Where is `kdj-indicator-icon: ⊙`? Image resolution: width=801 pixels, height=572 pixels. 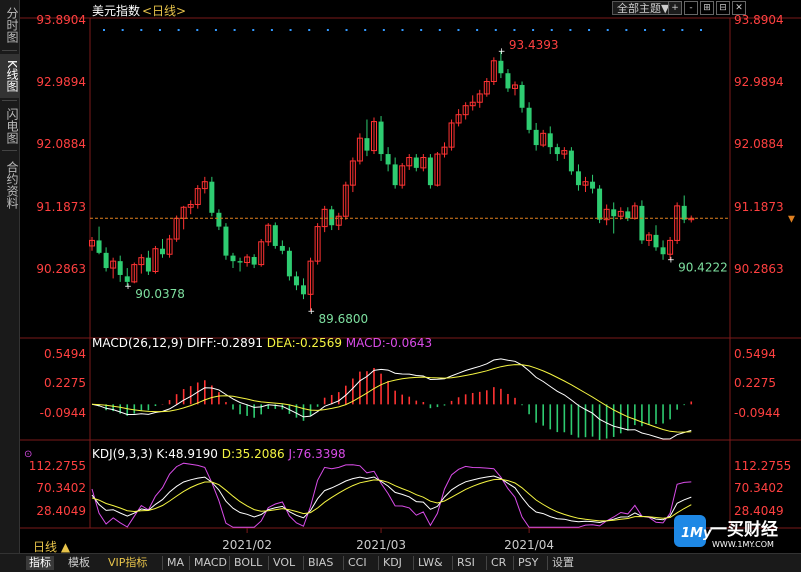
kdj-indicator-icon: ⊙ is located at coordinates (28, 454).